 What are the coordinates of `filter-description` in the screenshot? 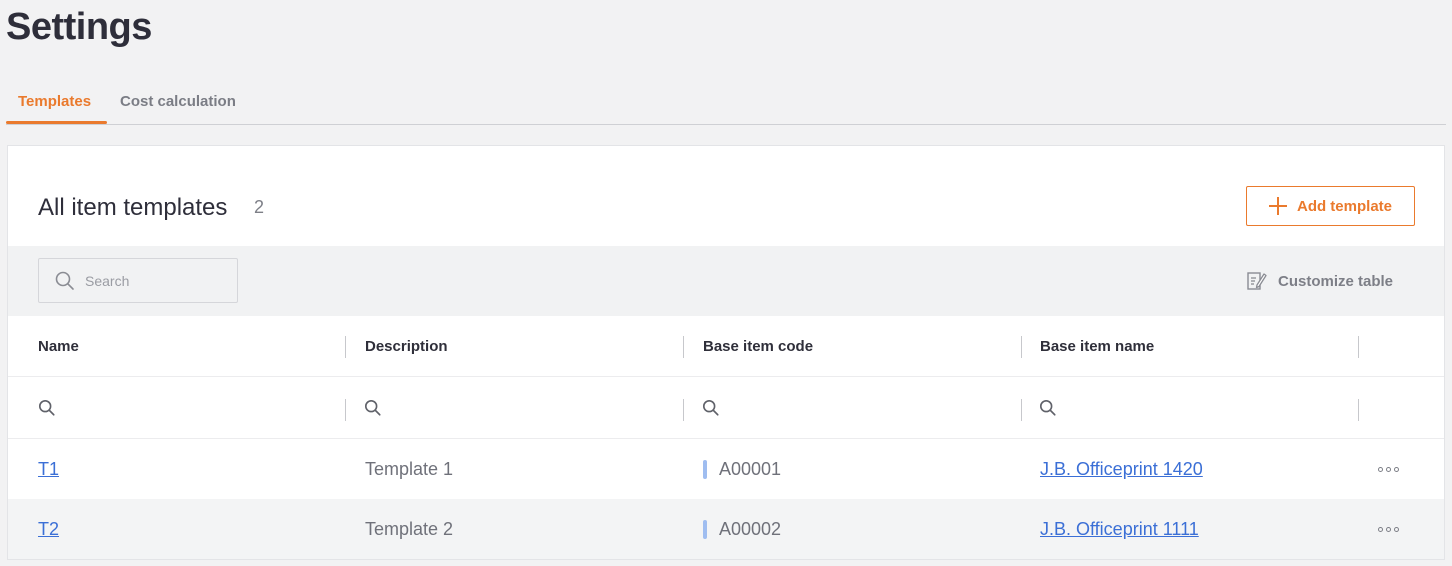 It's located at (373, 407).